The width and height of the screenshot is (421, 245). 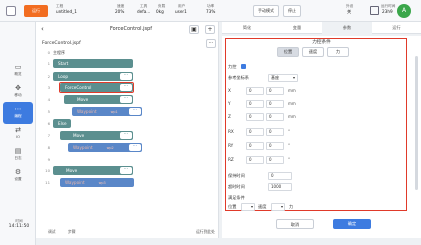 I want to click on stop-button: 停止, so click(x=292, y=11).